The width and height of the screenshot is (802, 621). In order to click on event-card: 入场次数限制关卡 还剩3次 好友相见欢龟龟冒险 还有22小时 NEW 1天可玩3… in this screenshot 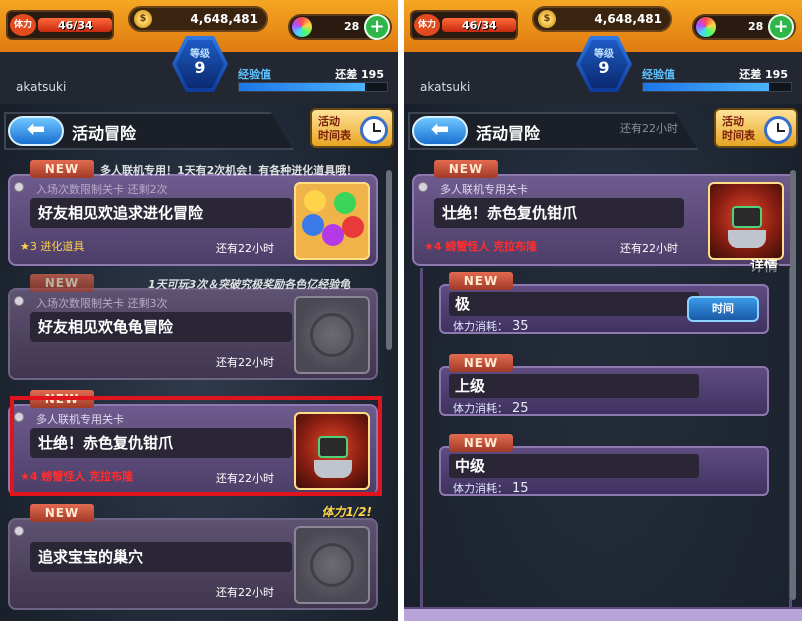, I will do `click(193, 328)`.